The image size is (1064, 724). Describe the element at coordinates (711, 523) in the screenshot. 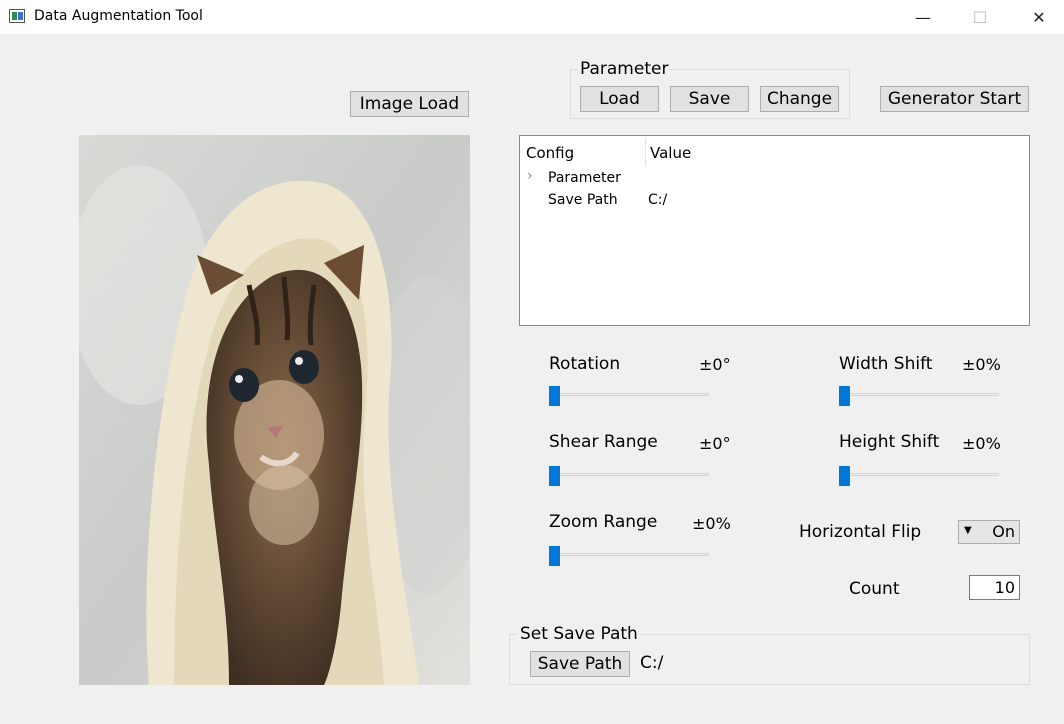

I see `zoom-range-value: ±0%` at that location.